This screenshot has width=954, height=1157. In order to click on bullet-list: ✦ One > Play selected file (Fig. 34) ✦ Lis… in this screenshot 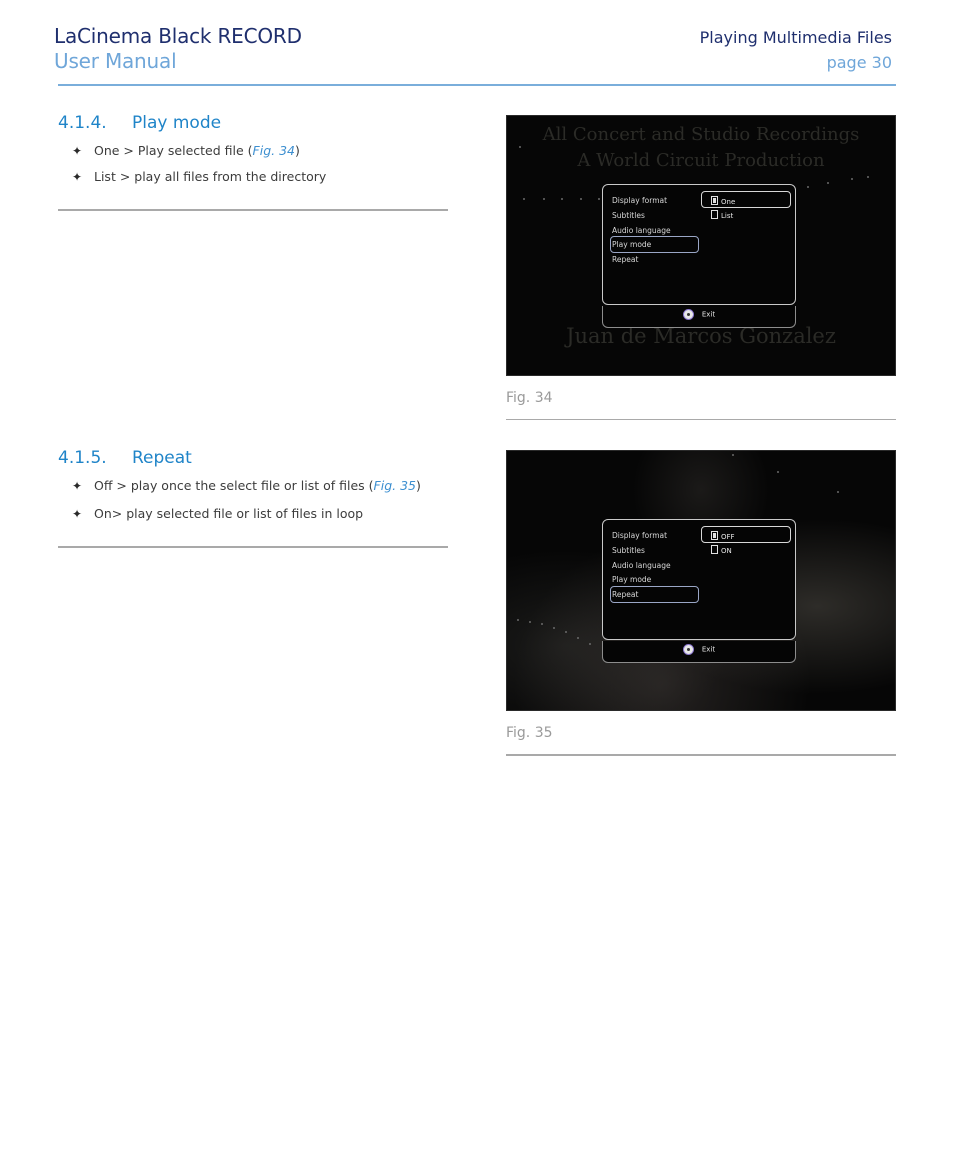, I will do `click(199, 169)`.